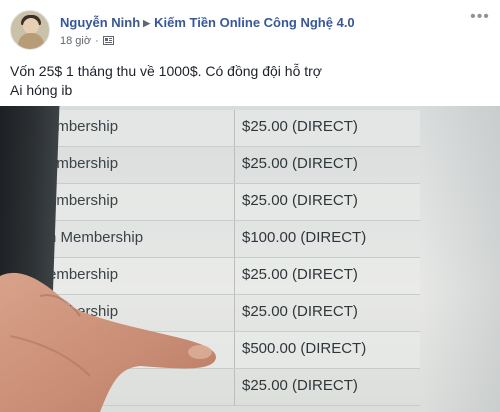 This screenshot has height=412, width=500. What do you see at coordinates (30, 30) in the screenshot?
I see `author-avatar` at bounding box center [30, 30].